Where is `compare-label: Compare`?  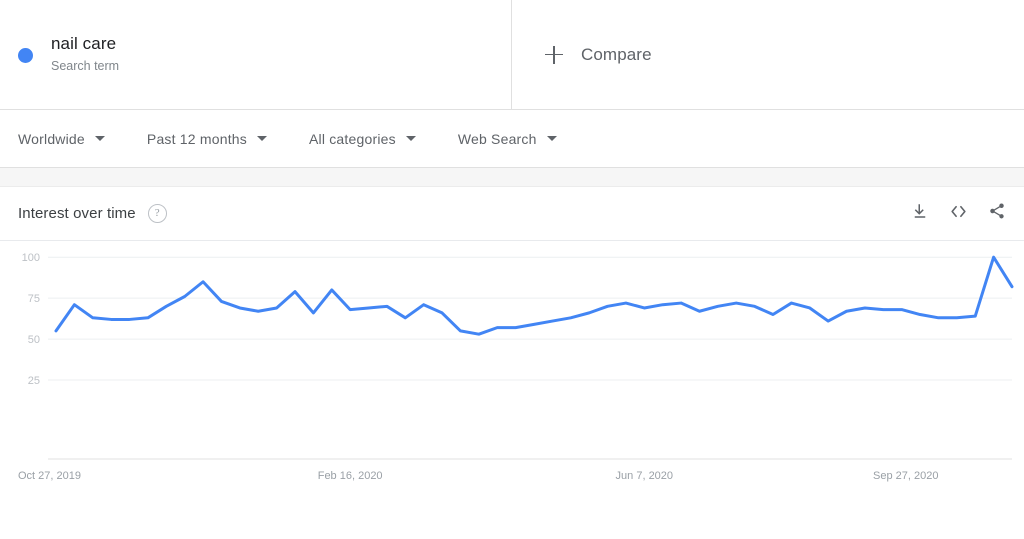
compare-label: Compare is located at coordinates (616, 54).